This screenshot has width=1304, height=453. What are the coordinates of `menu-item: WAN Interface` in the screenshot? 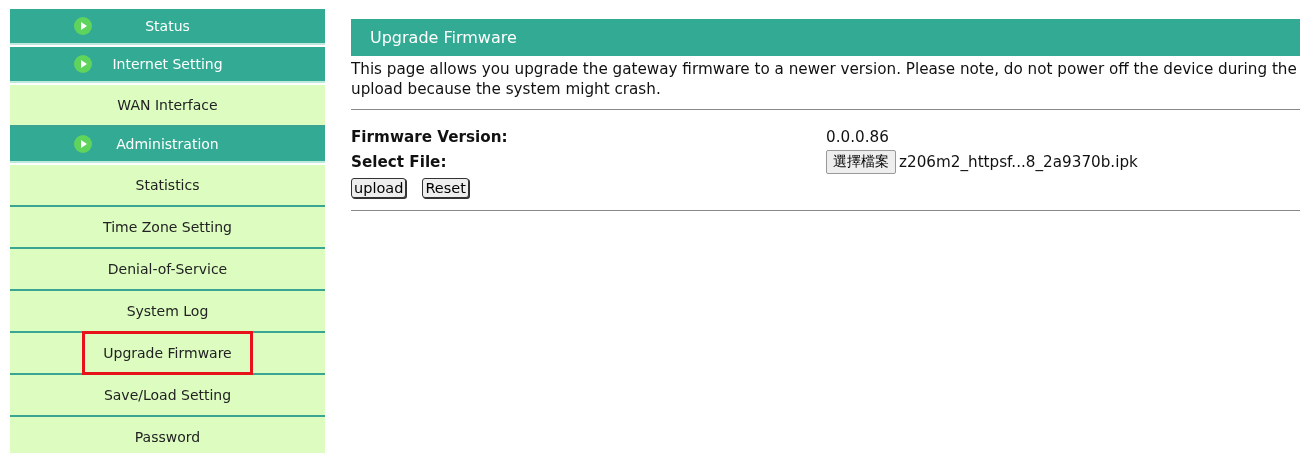 It's located at (167, 106).